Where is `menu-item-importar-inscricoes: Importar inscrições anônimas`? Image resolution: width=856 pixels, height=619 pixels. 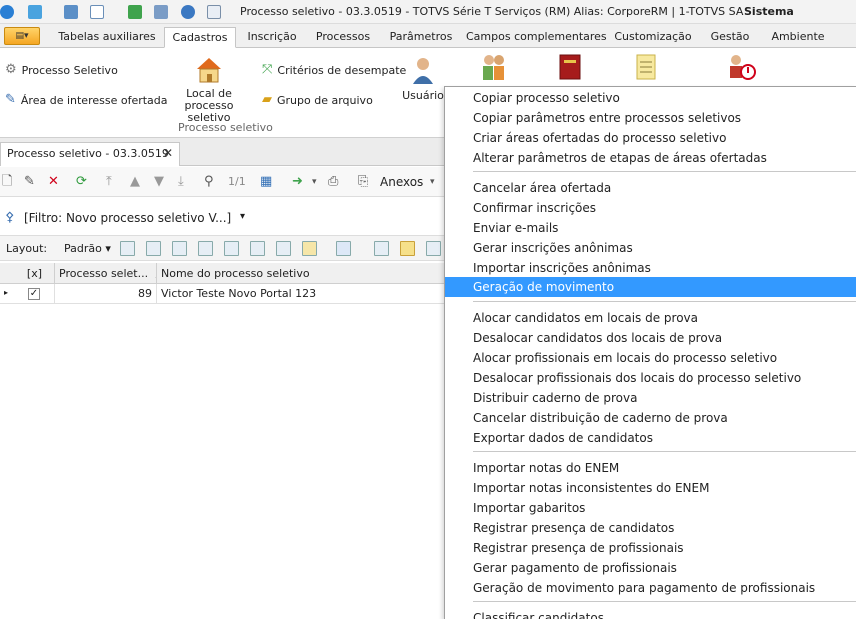 menu-item-importar-inscricoes: Importar inscrições anônimas is located at coordinates (650, 268).